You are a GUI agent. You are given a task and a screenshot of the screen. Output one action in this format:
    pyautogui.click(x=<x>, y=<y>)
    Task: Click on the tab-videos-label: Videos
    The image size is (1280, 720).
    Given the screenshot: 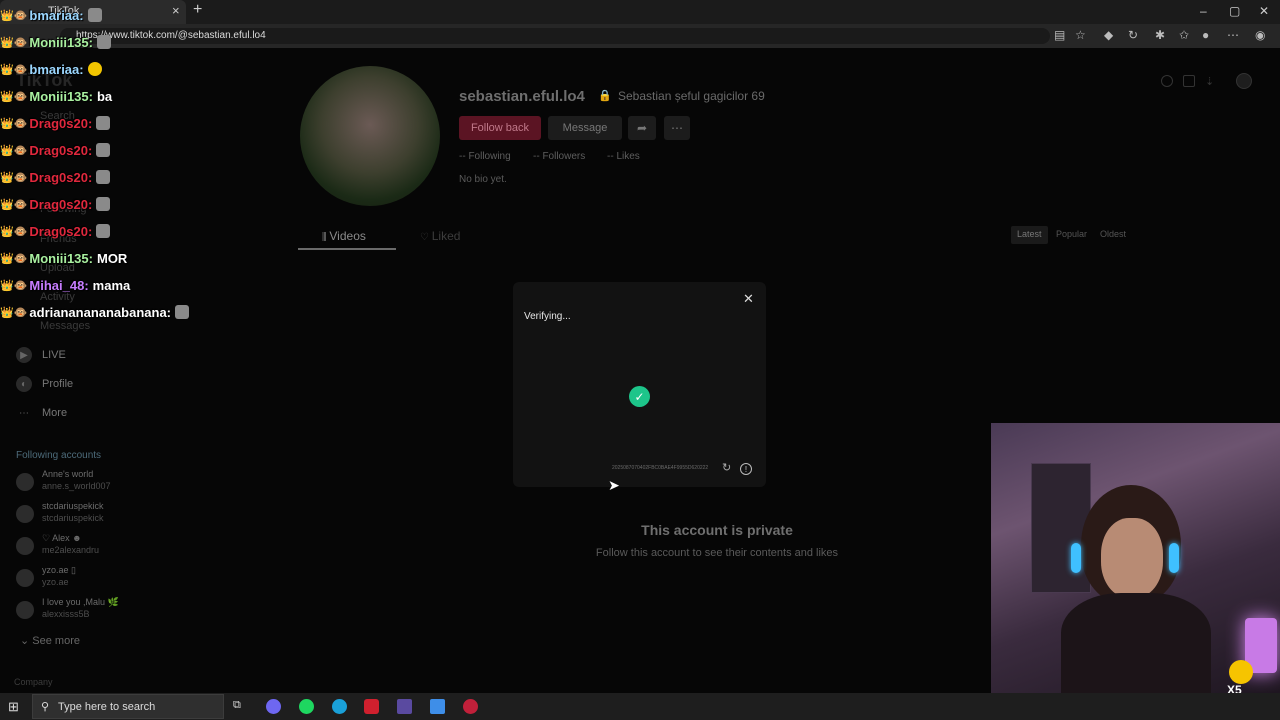 What is the action you would take?
    pyautogui.click(x=347, y=236)
    